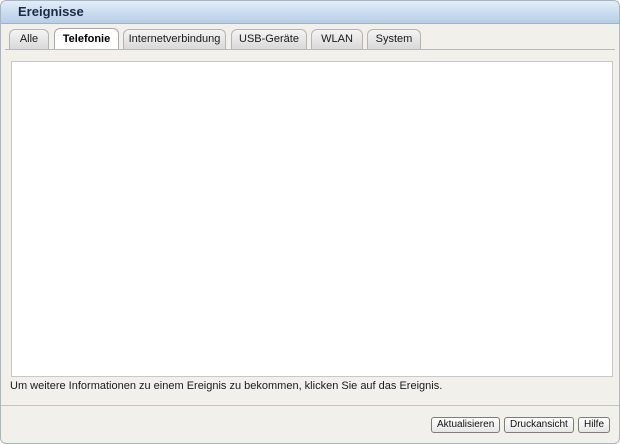  Describe the element at coordinates (337, 39) in the screenshot. I see `tab-wlan: WLAN` at that location.